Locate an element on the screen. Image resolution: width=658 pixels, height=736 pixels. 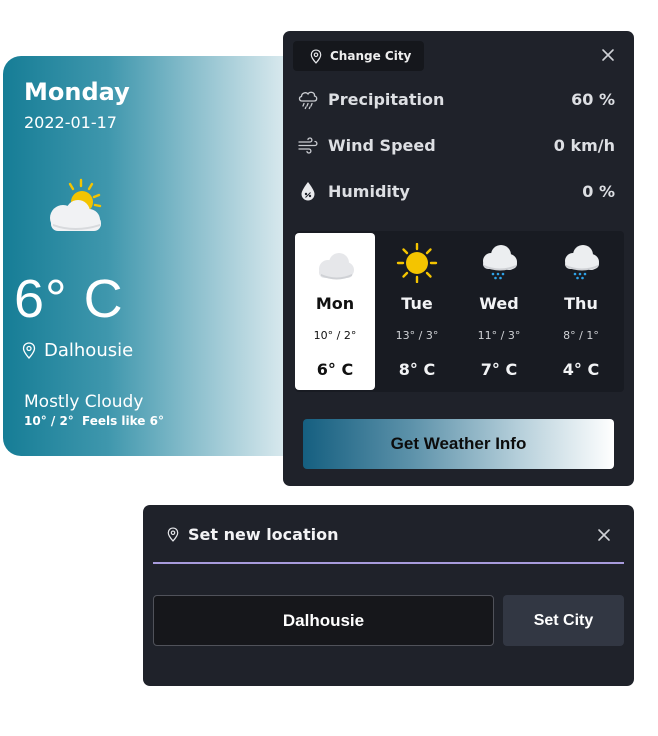
forecast-day-wed: Wed 11° / 3° 7° C is located at coordinates (499, 311).